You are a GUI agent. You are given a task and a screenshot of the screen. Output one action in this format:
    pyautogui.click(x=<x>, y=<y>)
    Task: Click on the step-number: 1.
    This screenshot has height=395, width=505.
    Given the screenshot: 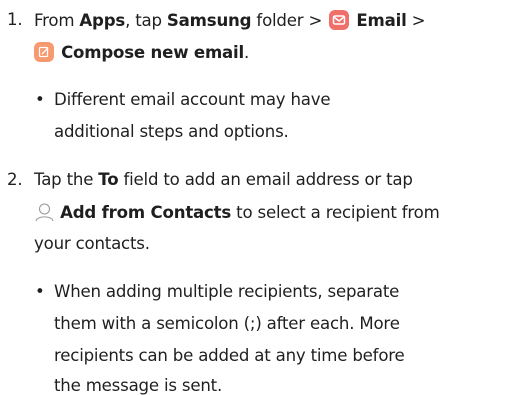 What is the action you would take?
    pyautogui.click(x=15, y=19)
    